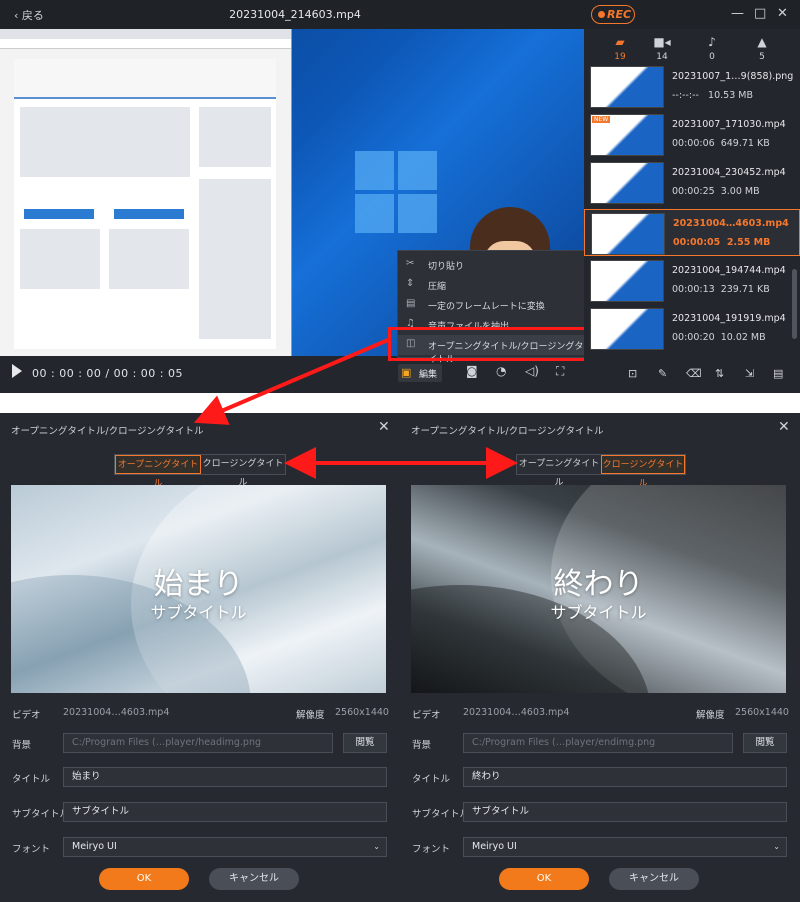 Image resolution: width=800 pixels, height=902 pixels. I want to click on time-display: 00 : 00 : 00 / 00 : 00 : 05, so click(107, 373).